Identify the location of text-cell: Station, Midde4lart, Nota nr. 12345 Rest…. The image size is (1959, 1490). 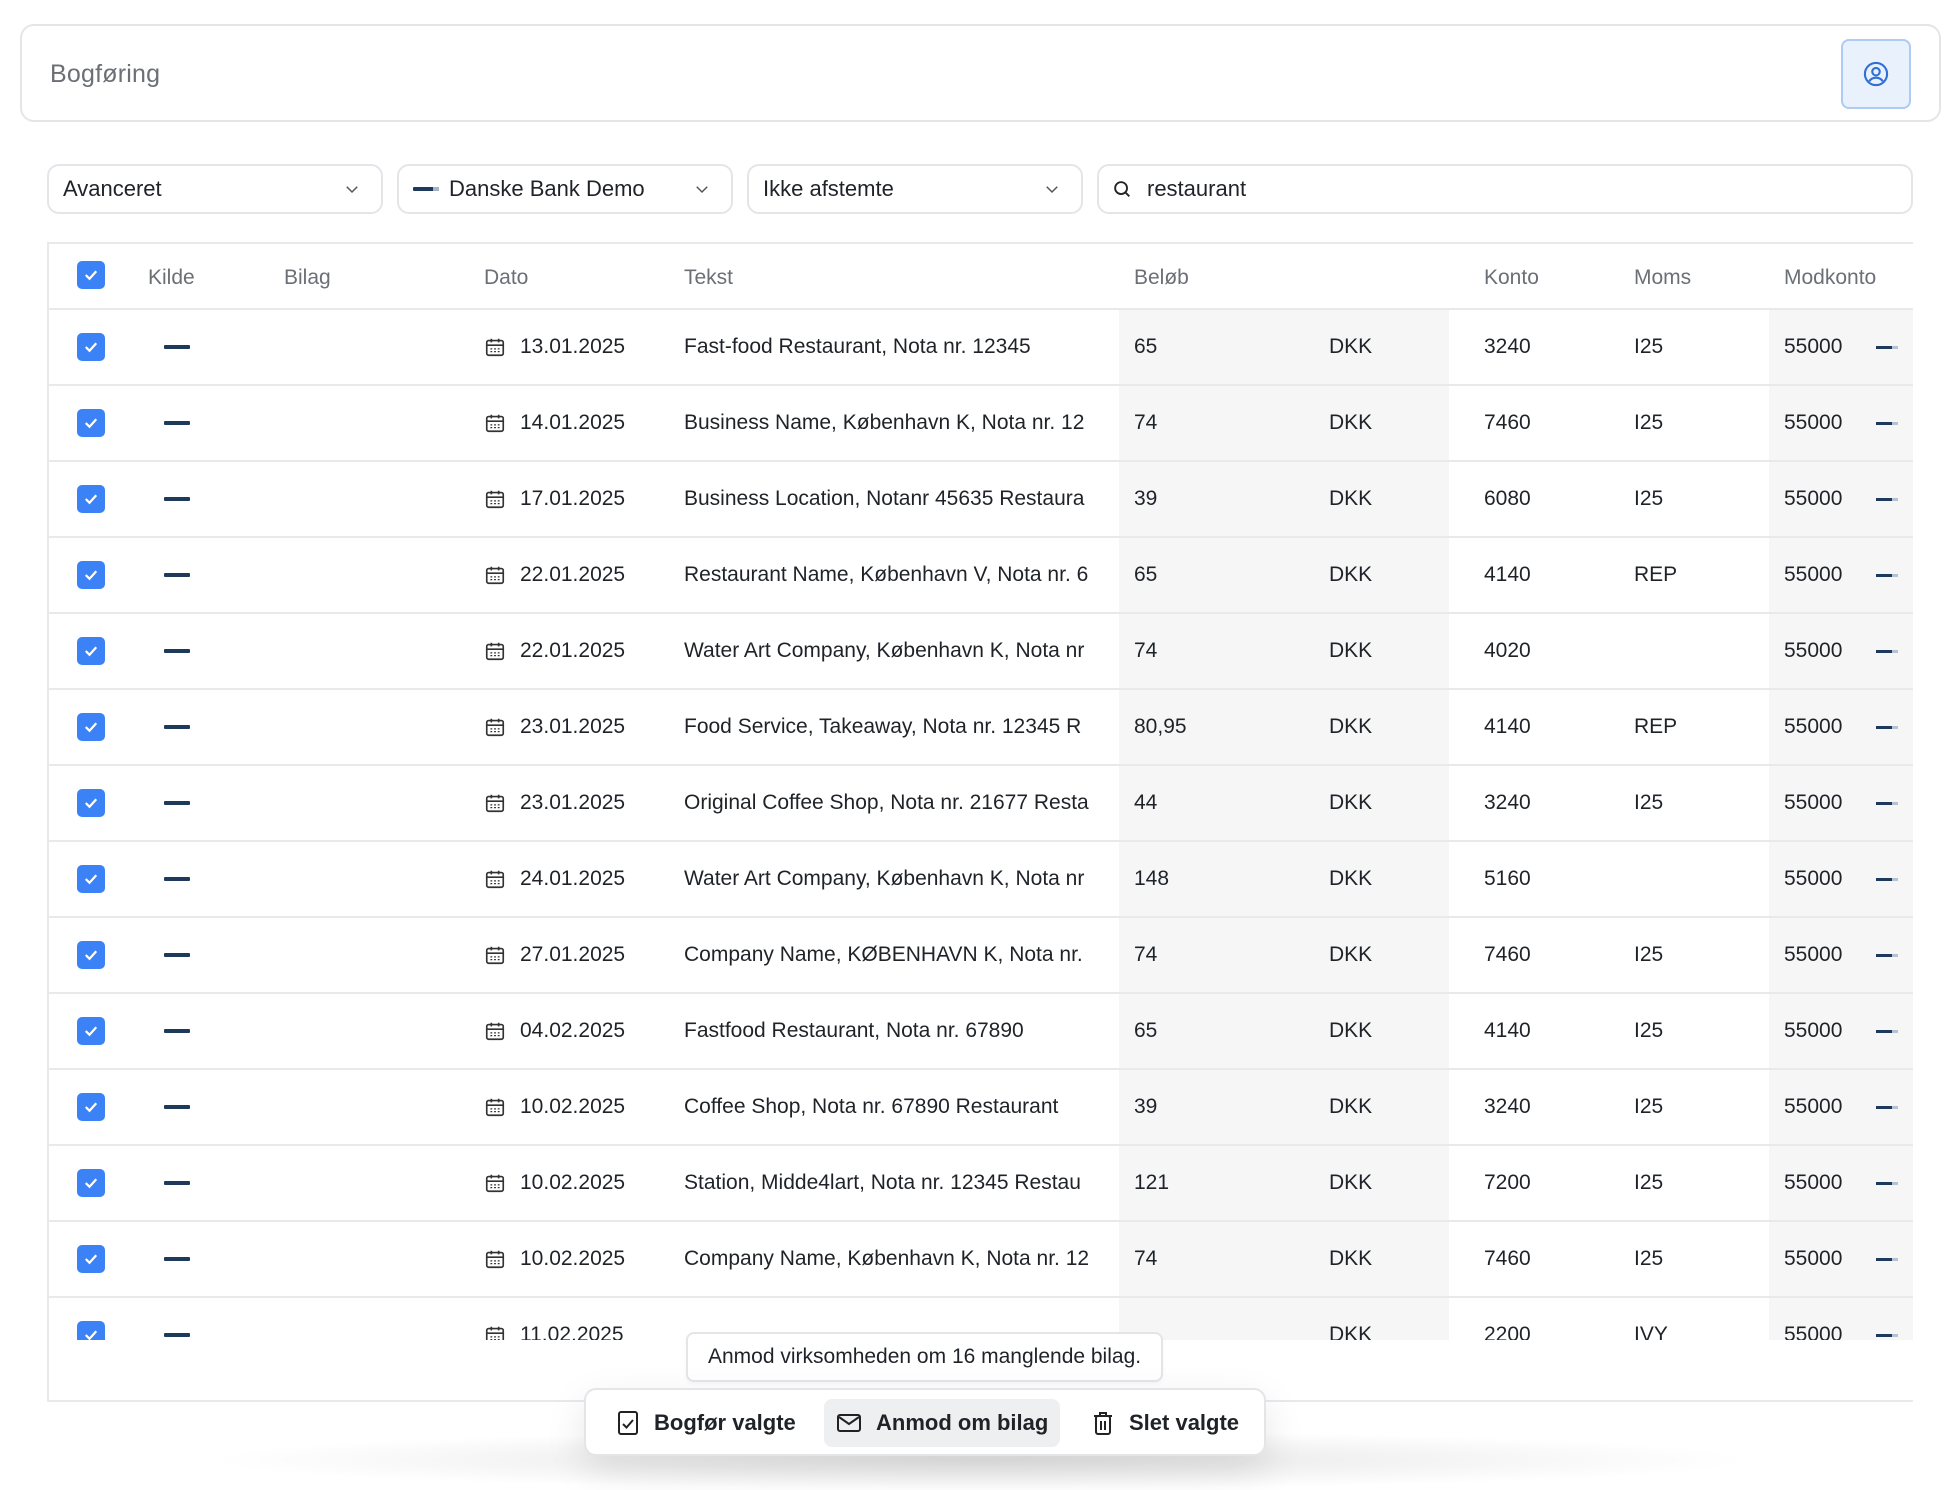
(894, 1183).